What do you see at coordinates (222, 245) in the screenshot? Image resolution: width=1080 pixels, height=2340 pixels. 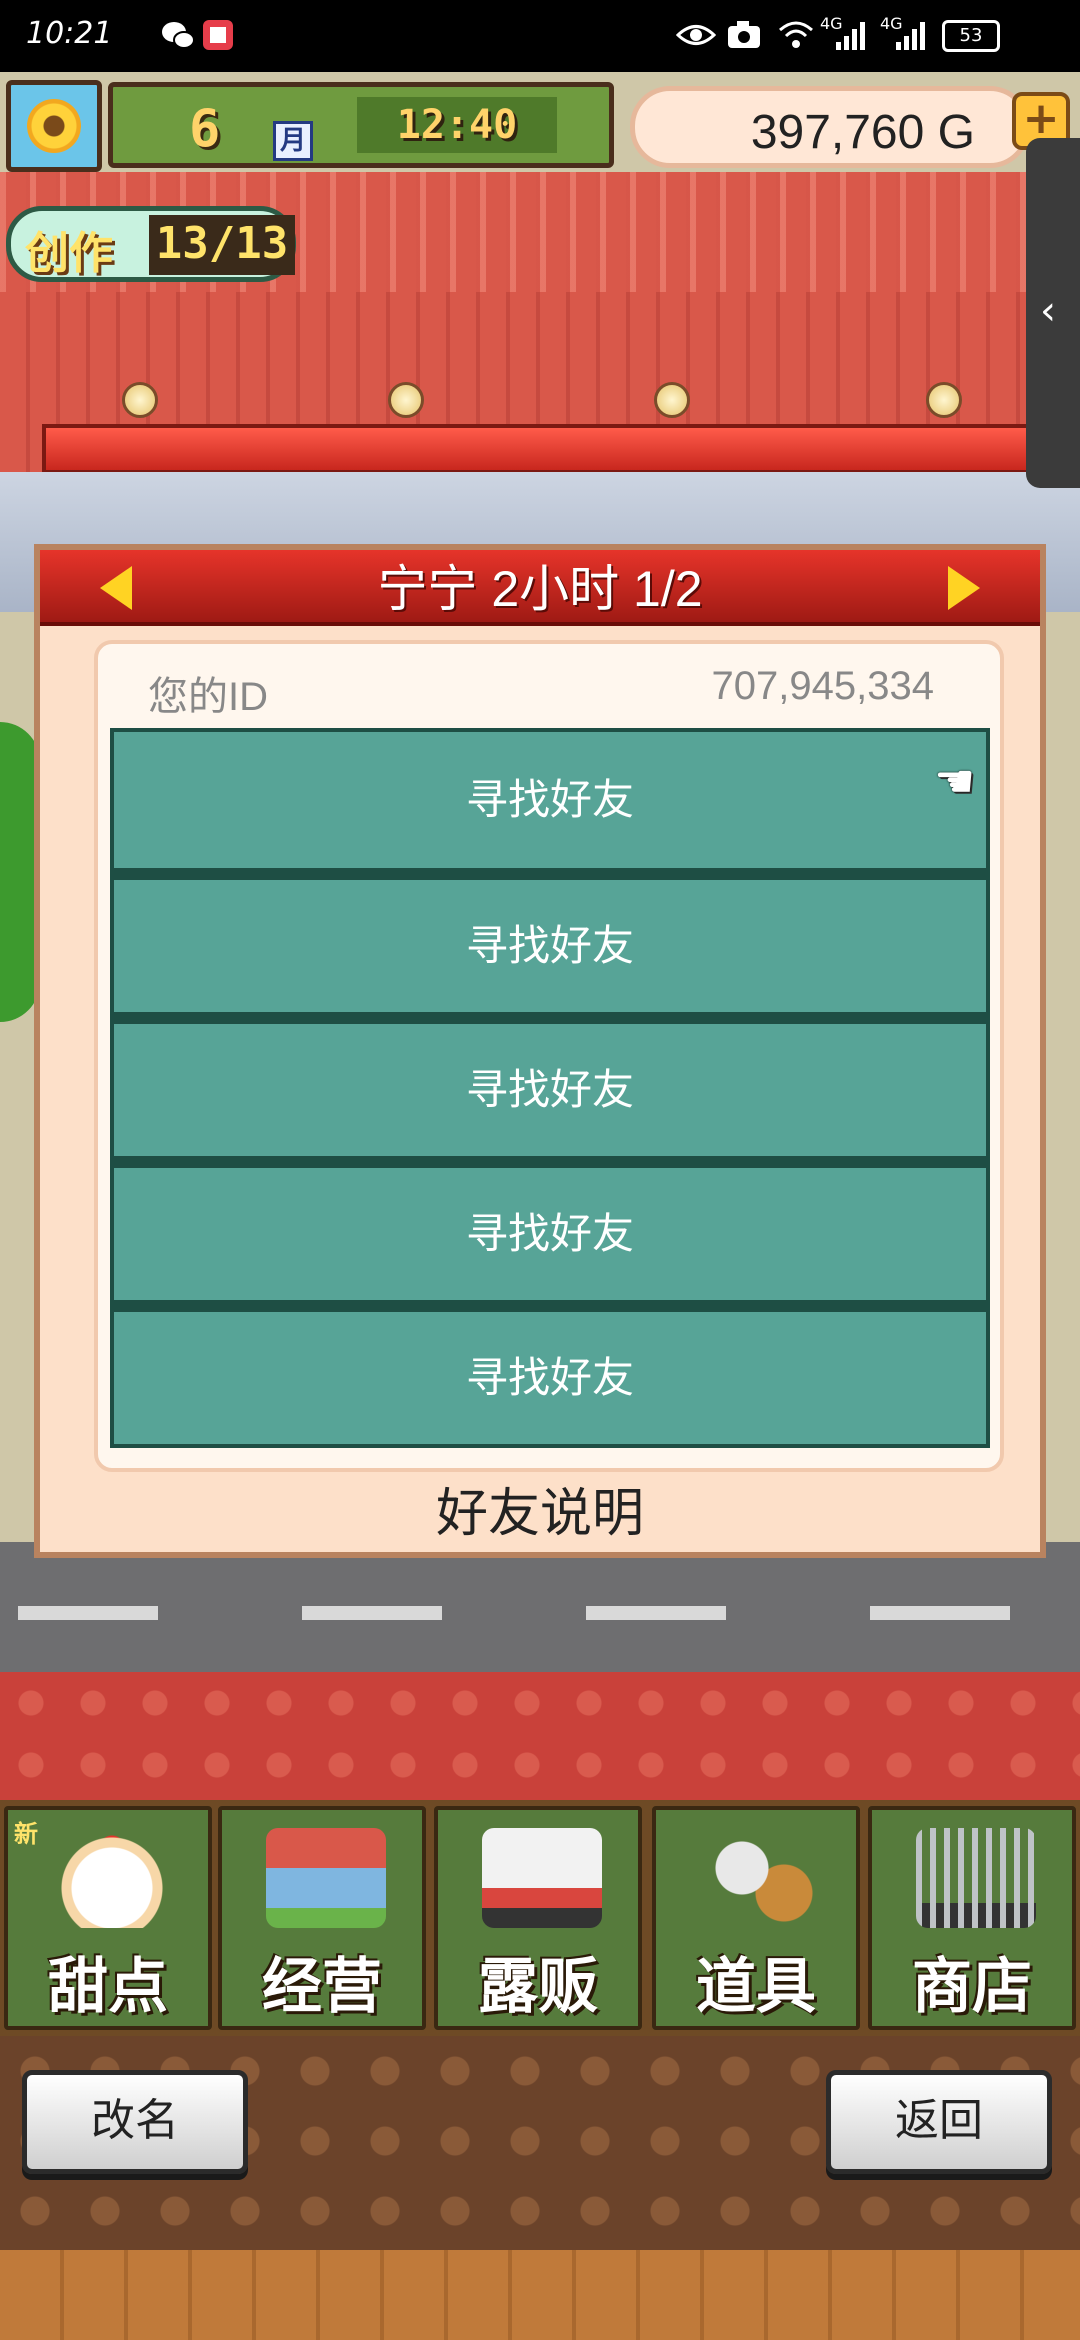 I see `create-count: 13/13` at bounding box center [222, 245].